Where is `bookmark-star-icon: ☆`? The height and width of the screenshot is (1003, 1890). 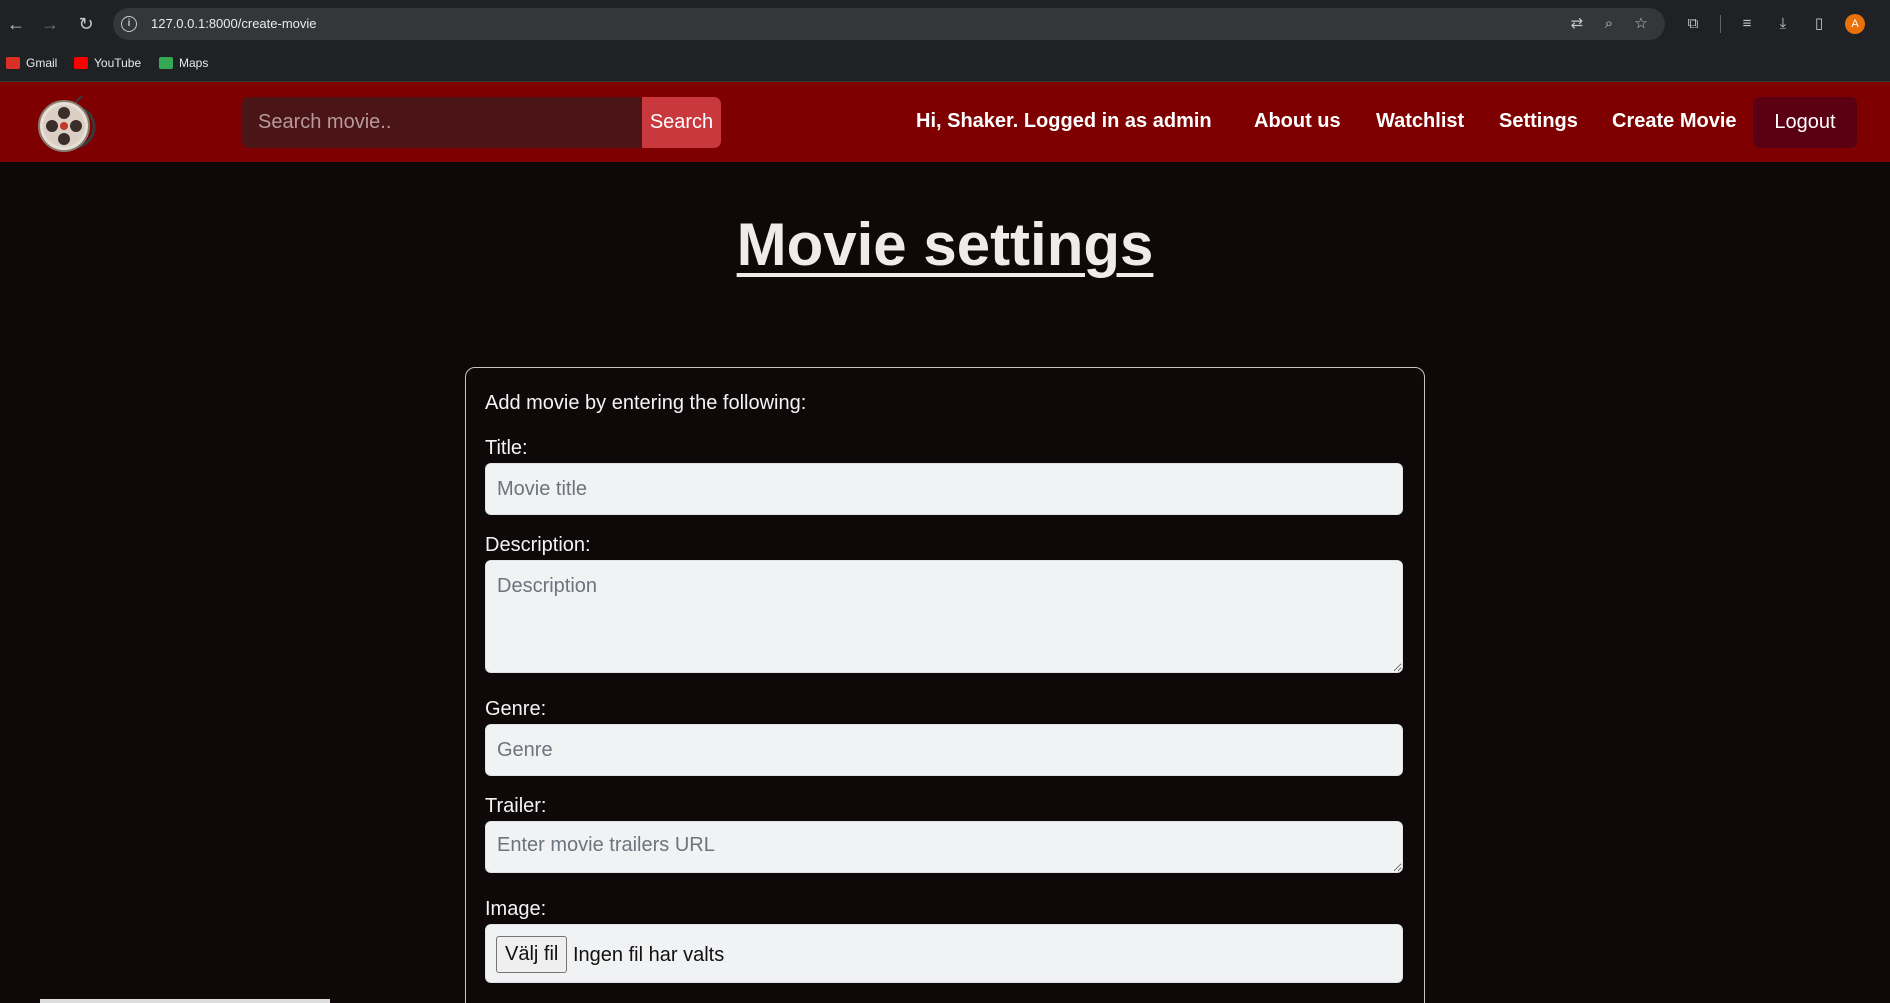
bookmark-star-icon: ☆ is located at coordinates (1641, 24).